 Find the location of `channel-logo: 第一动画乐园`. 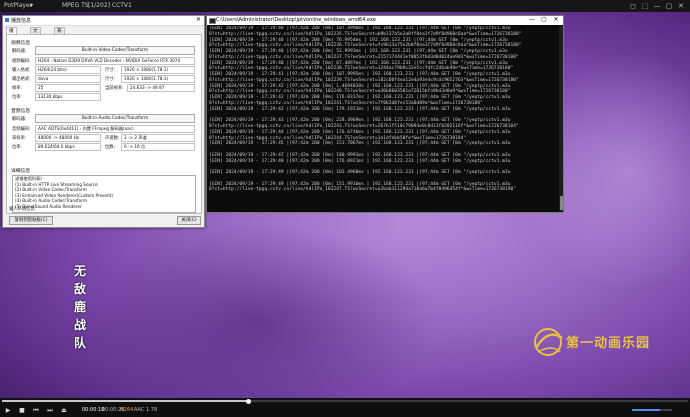

channel-logo: 第一动画乐园 is located at coordinates (593, 342).